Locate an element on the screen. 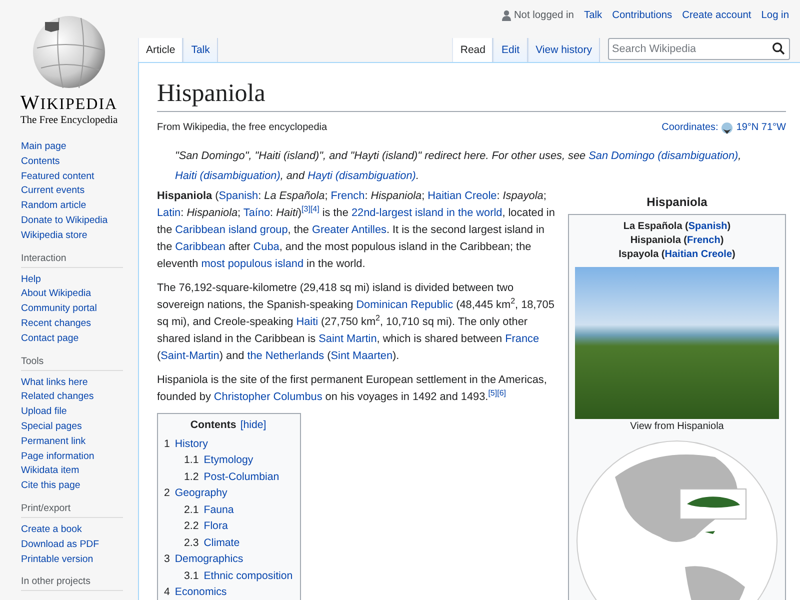 This screenshot has width=800, height=600. tab: Edit is located at coordinates (510, 50).